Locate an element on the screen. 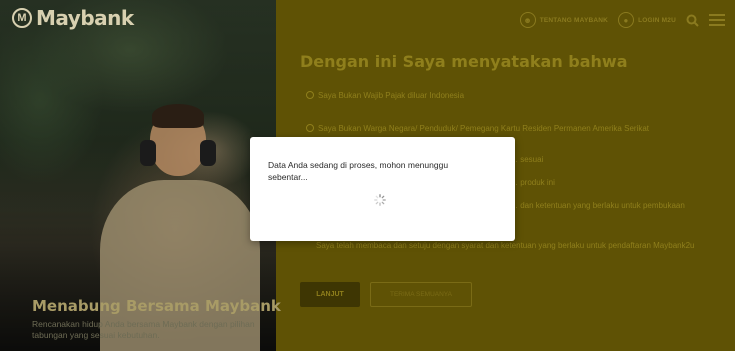 The height and width of the screenshot is (351, 735). nav-login-link: ● LOGIN M2U is located at coordinates (647, 20).